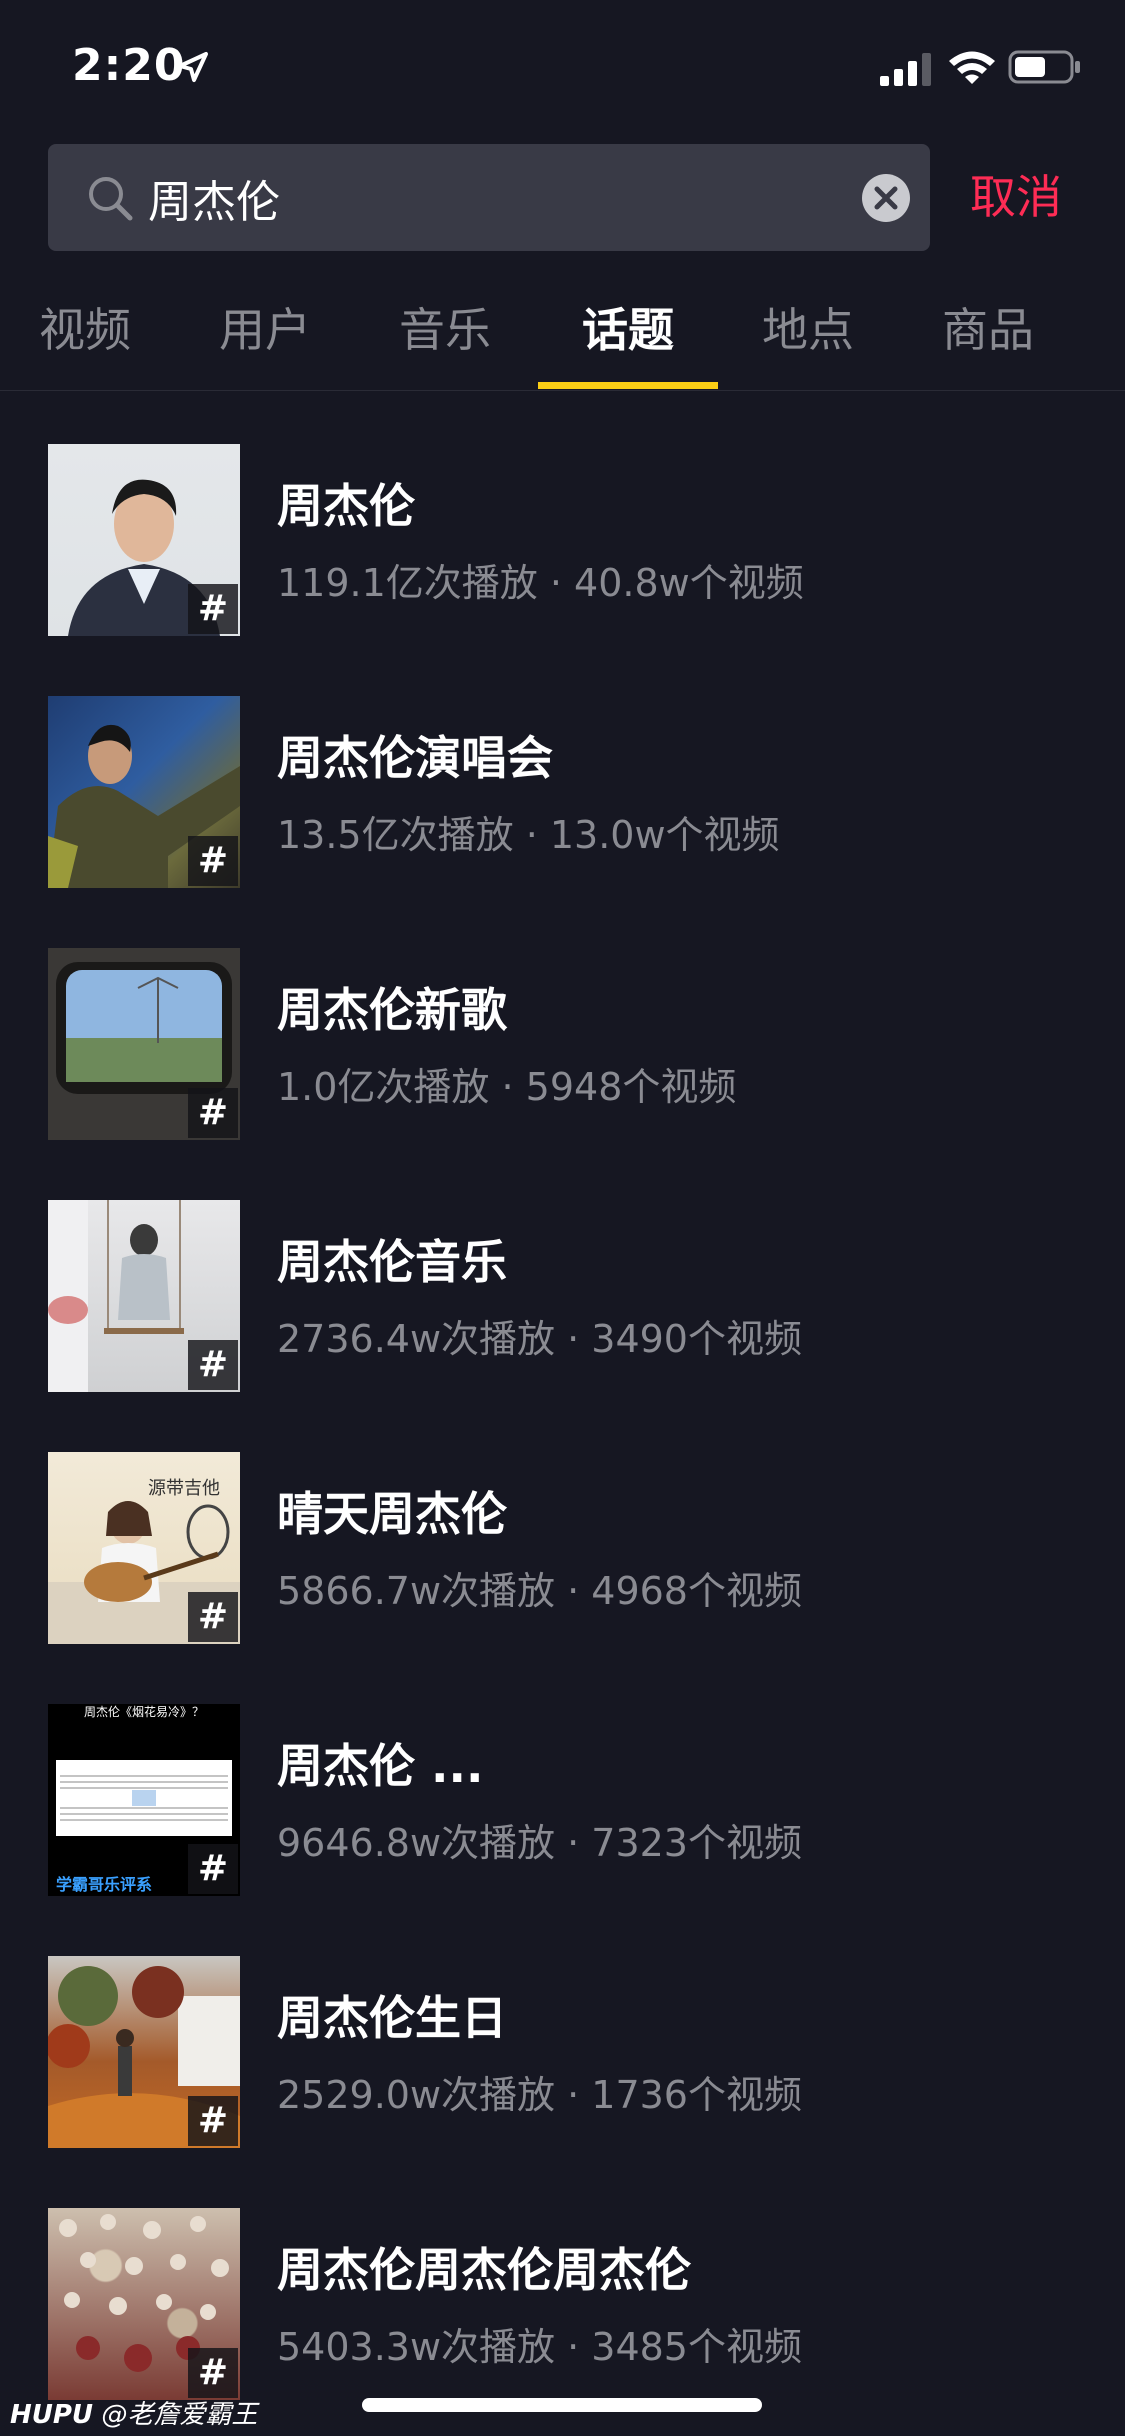 This screenshot has height=2436, width=1125. What do you see at coordinates (392, 1010) in the screenshot?
I see `topic-title: 周杰伦新歌` at bounding box center [392, 1010].